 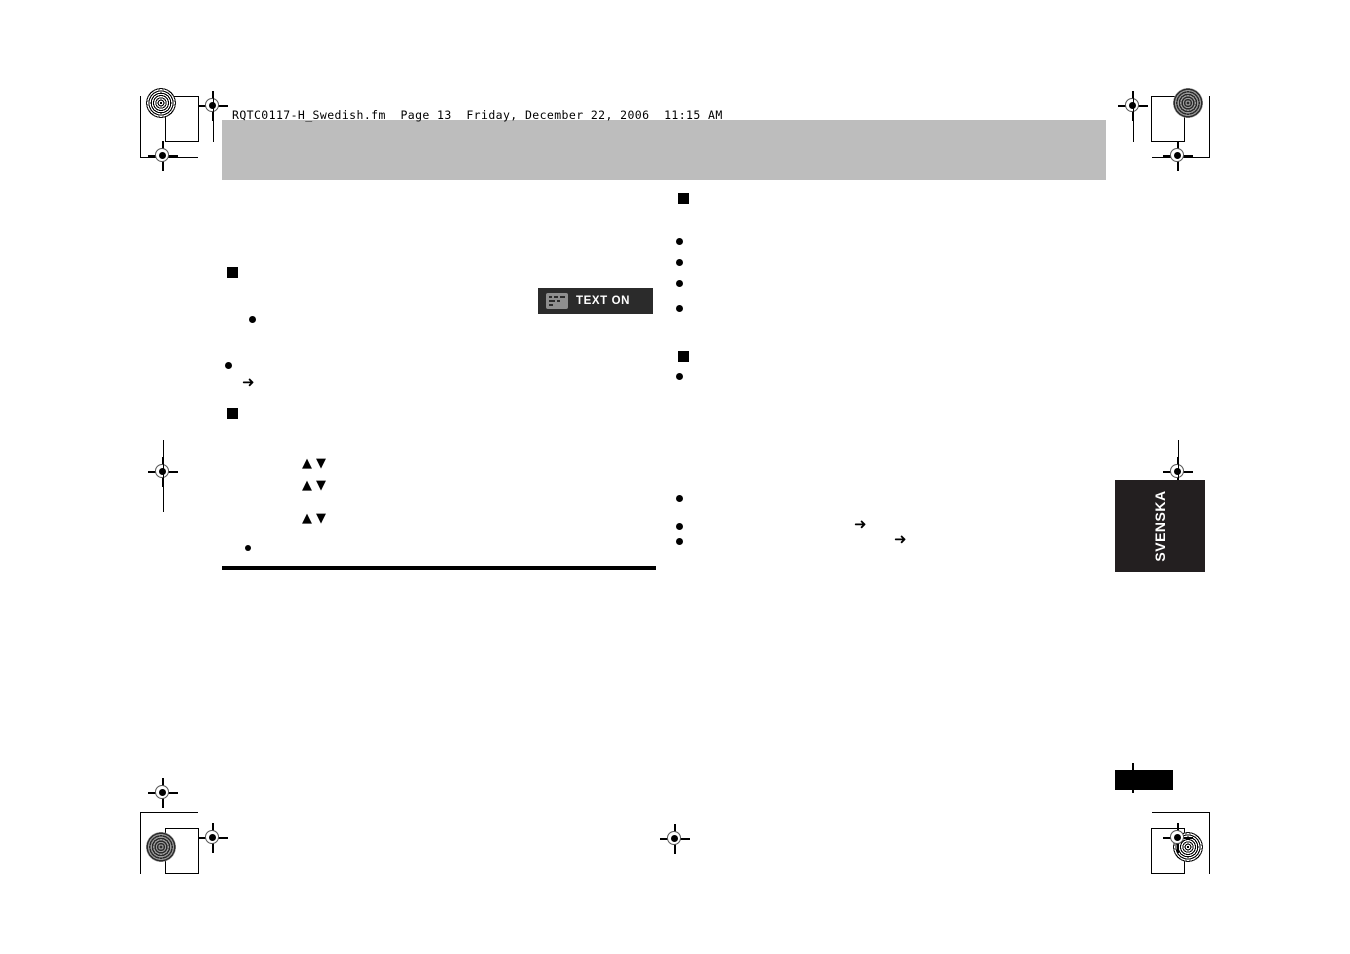 I want to click on language-tab-svenska: SVENSKA, so click(x=1160, y=526).